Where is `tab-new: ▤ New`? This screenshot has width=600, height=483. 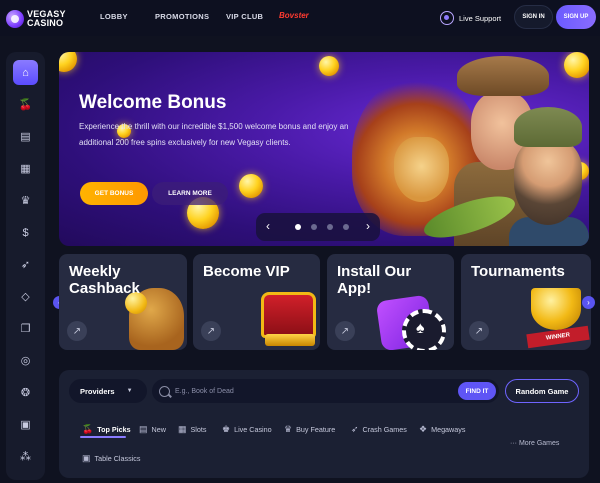 tab-new: ▤ New is located at coordinates (152, 429).